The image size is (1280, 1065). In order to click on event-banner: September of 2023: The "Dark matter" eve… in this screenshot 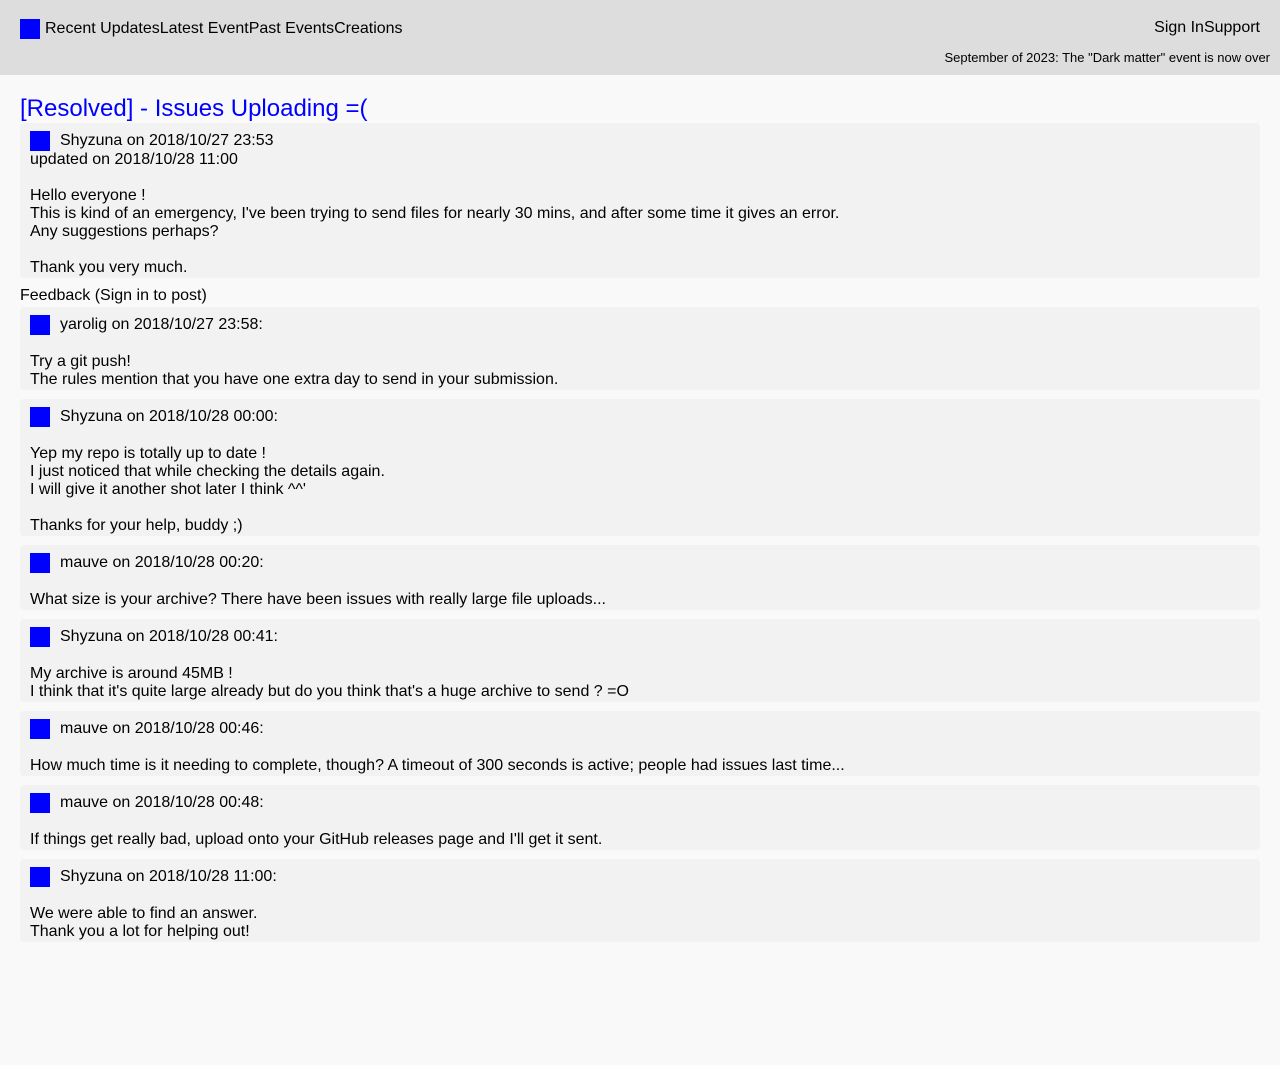, I will do `click(1107, 57)`.